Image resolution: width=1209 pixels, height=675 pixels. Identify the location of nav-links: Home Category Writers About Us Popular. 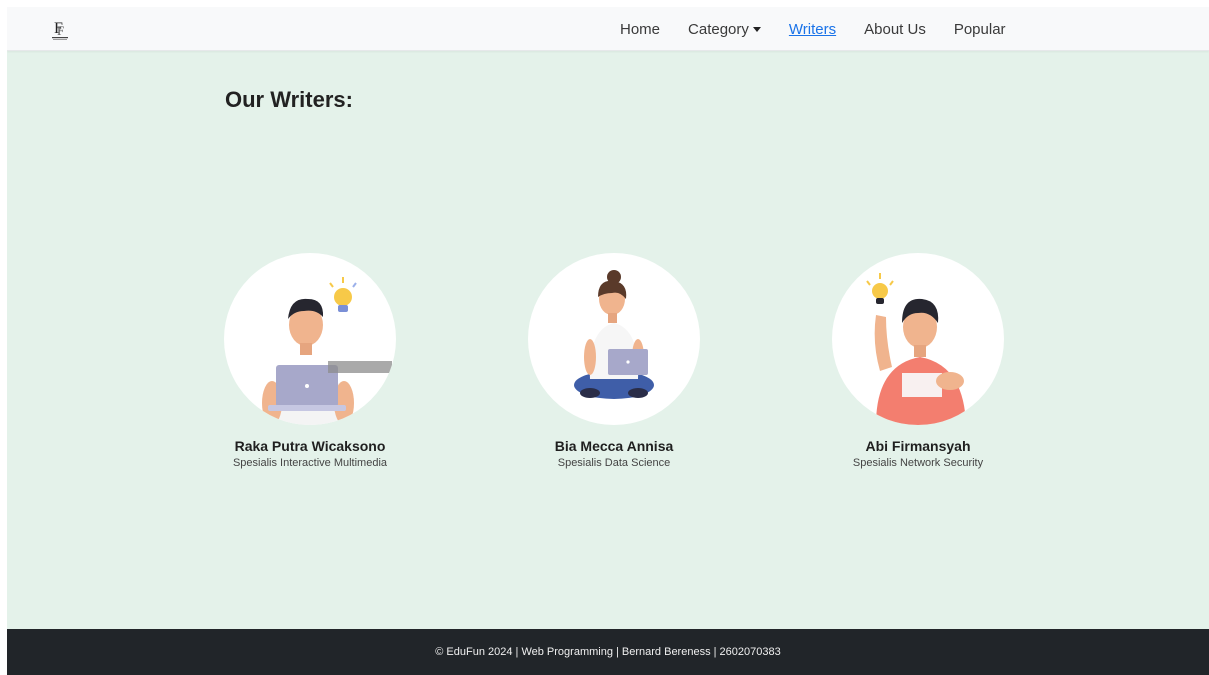
(827, 29).